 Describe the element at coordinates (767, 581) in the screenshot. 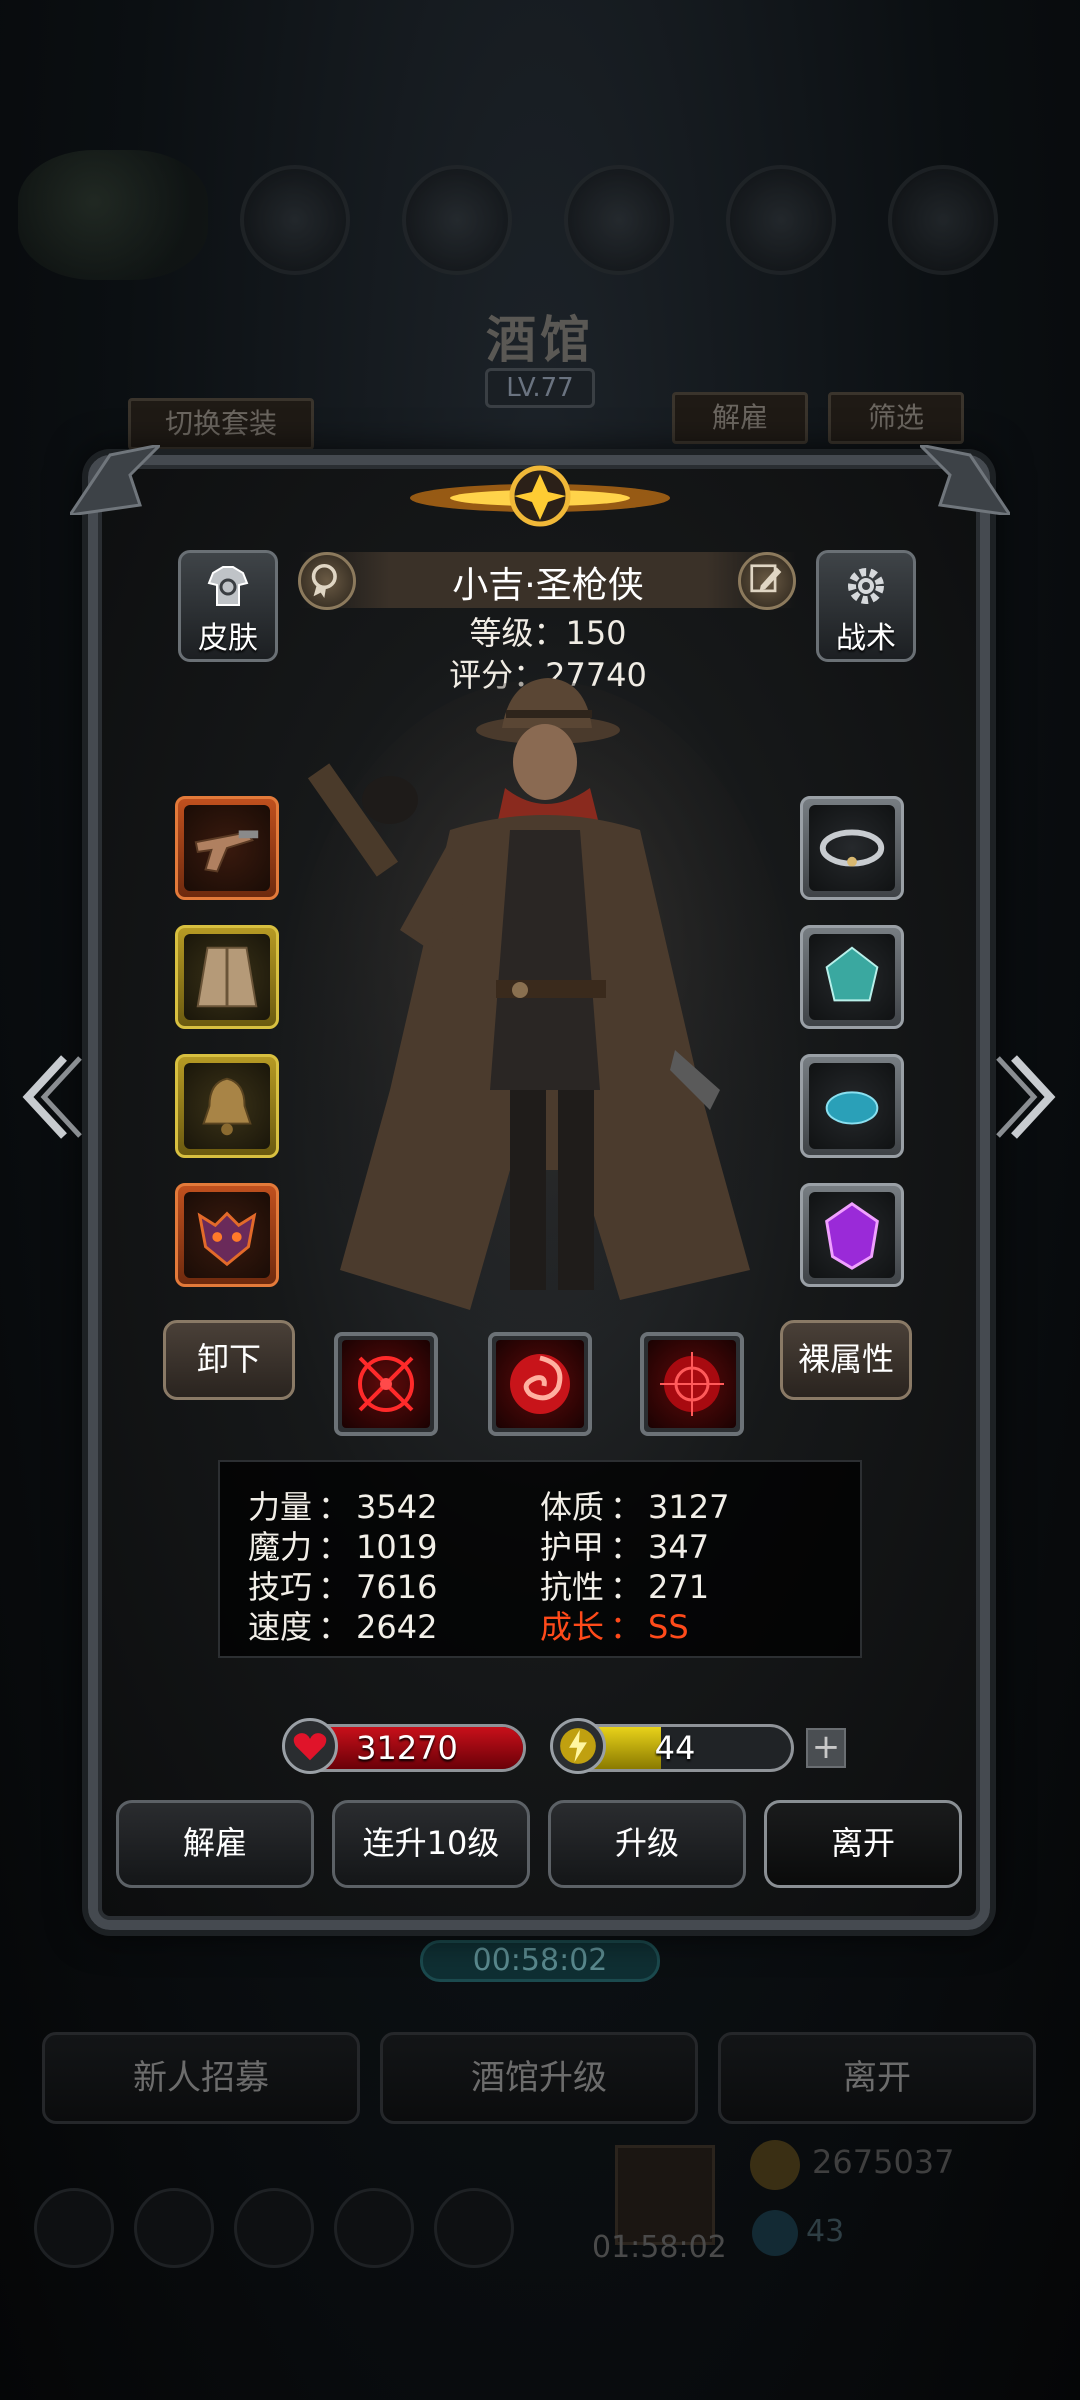

I see `edit-name-icon` at that location.